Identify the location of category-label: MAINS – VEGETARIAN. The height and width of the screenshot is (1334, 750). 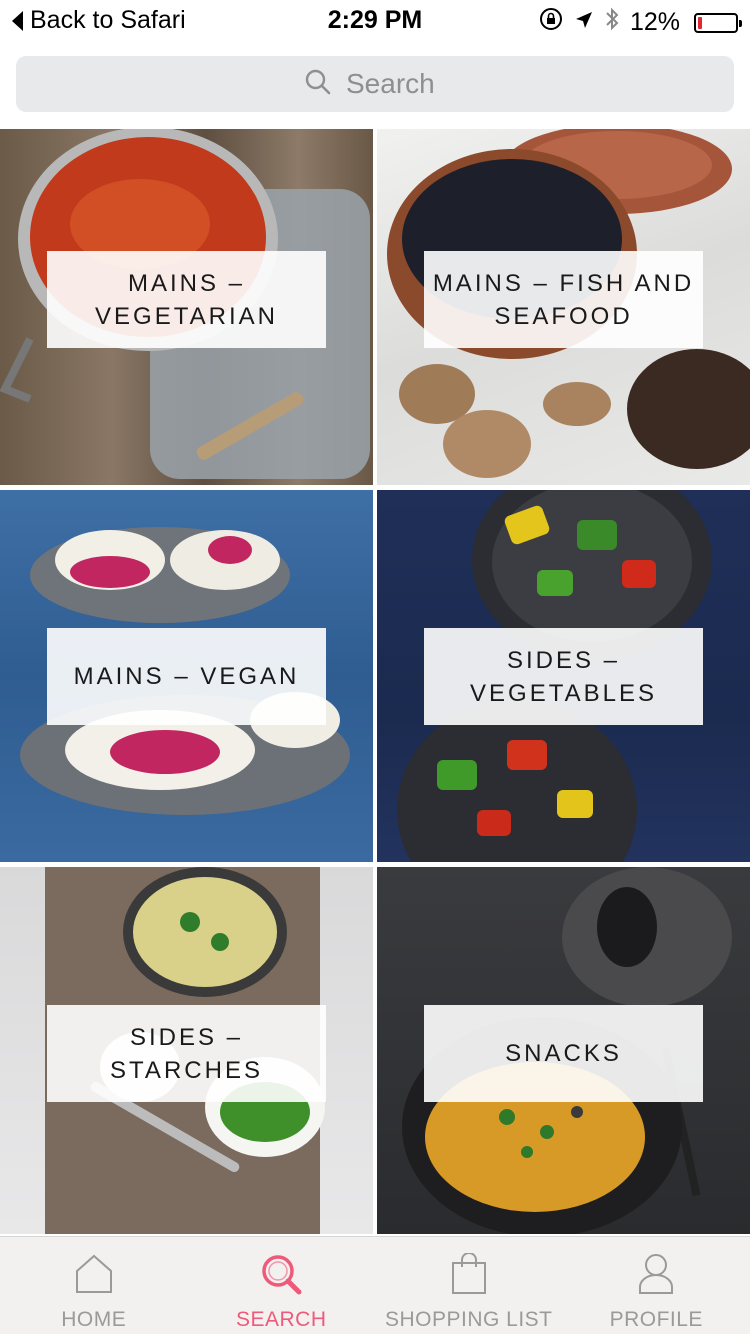
(186, 299).